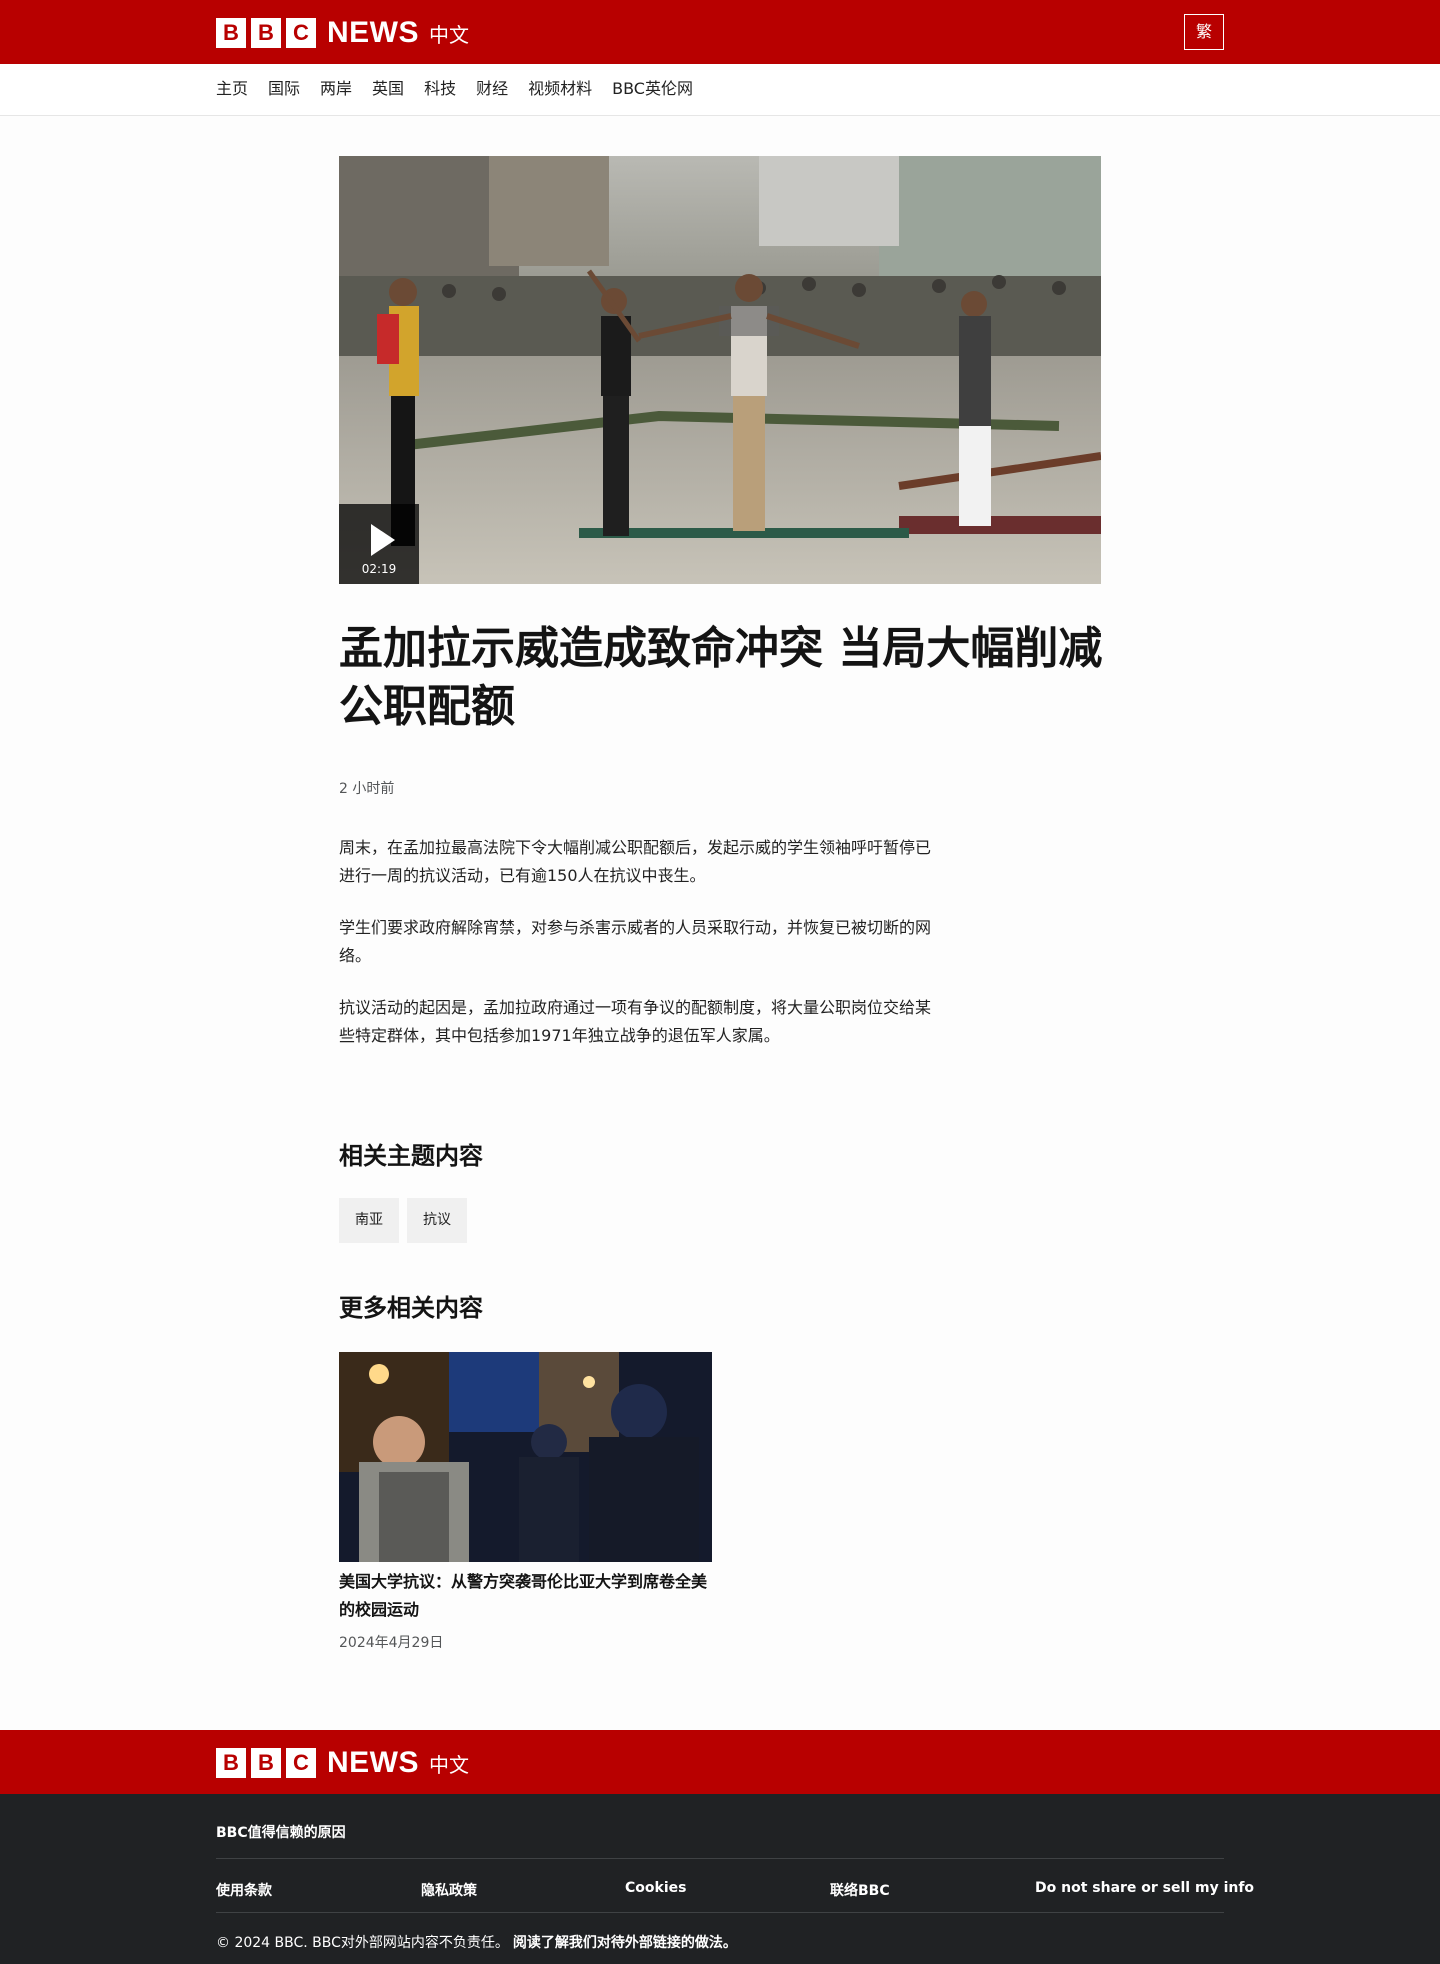 The height and width of the screenshot is (1964, 1440). I want to click on more-related-title: 更多相关内容, so click(411, 1308).